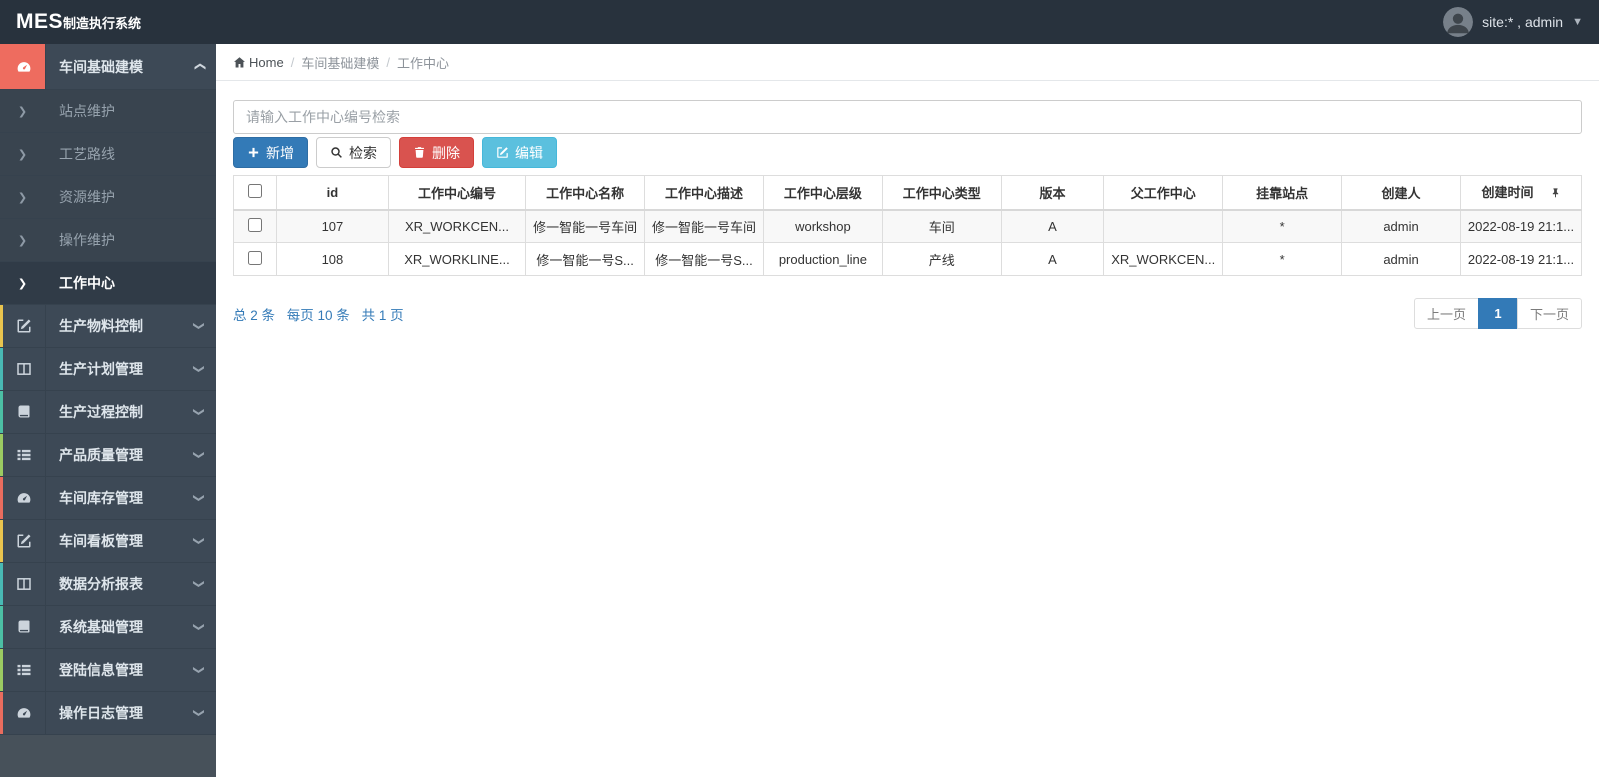 The height and width of the screenshot is (777, 1599). Describe the element at coordinates (239, 62) in the screenshot. I see `home-icon` at that location.